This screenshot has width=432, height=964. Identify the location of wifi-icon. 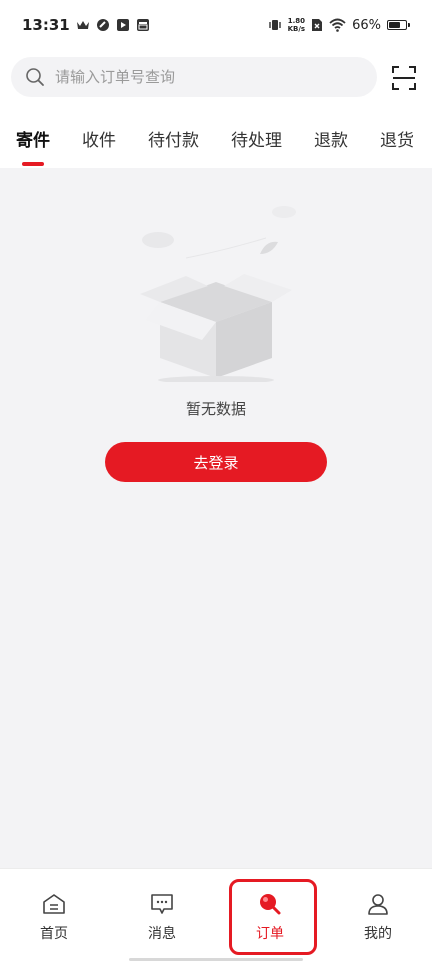
(337, 25).